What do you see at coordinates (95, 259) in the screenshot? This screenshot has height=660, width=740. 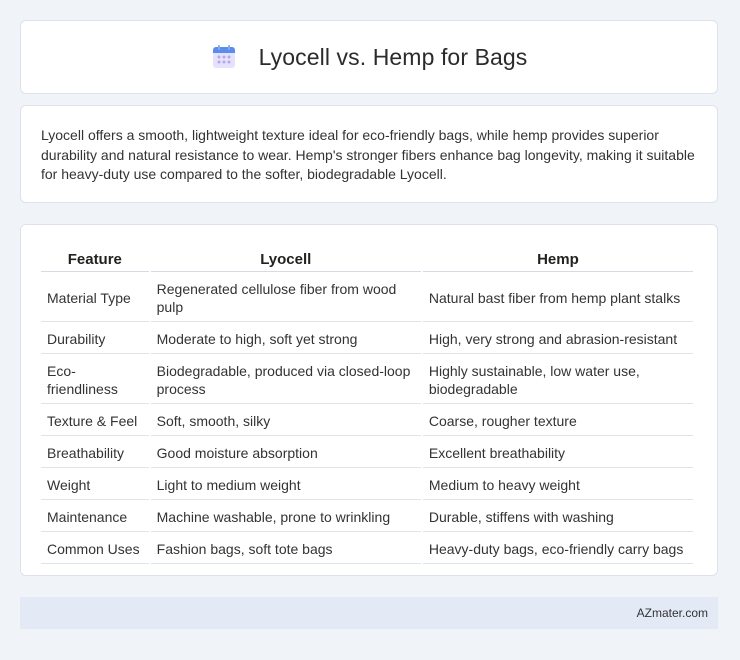 I see `header-feature: Feature` at bounding box center [95, 259].